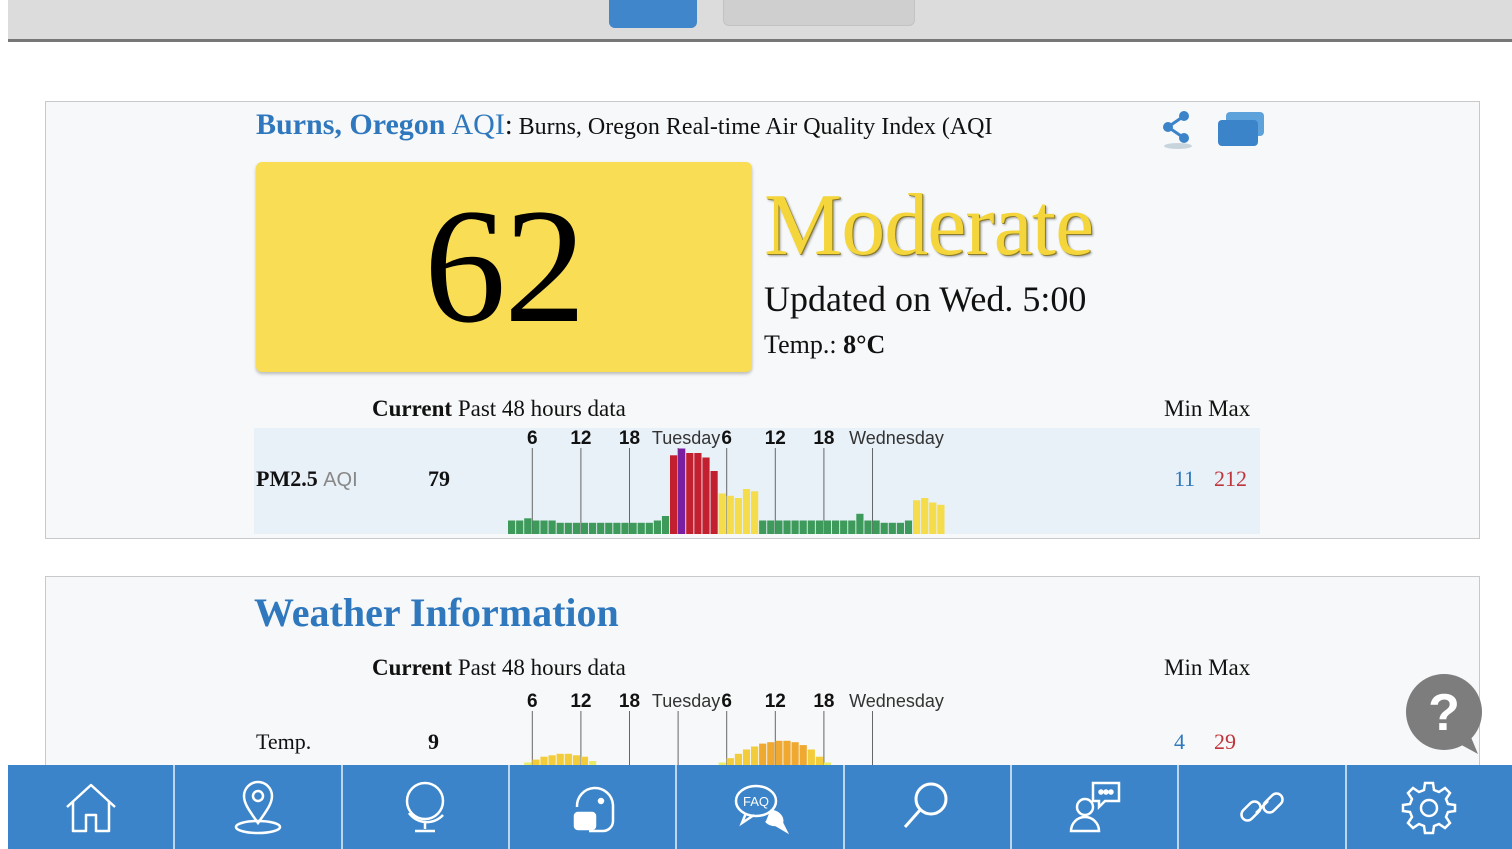 The image size is (1512, 849). What do you see at coordinates (541, 408) in the screenshot?
I see `past-label: Past 48 hours data` at bounding box center [541, 408].